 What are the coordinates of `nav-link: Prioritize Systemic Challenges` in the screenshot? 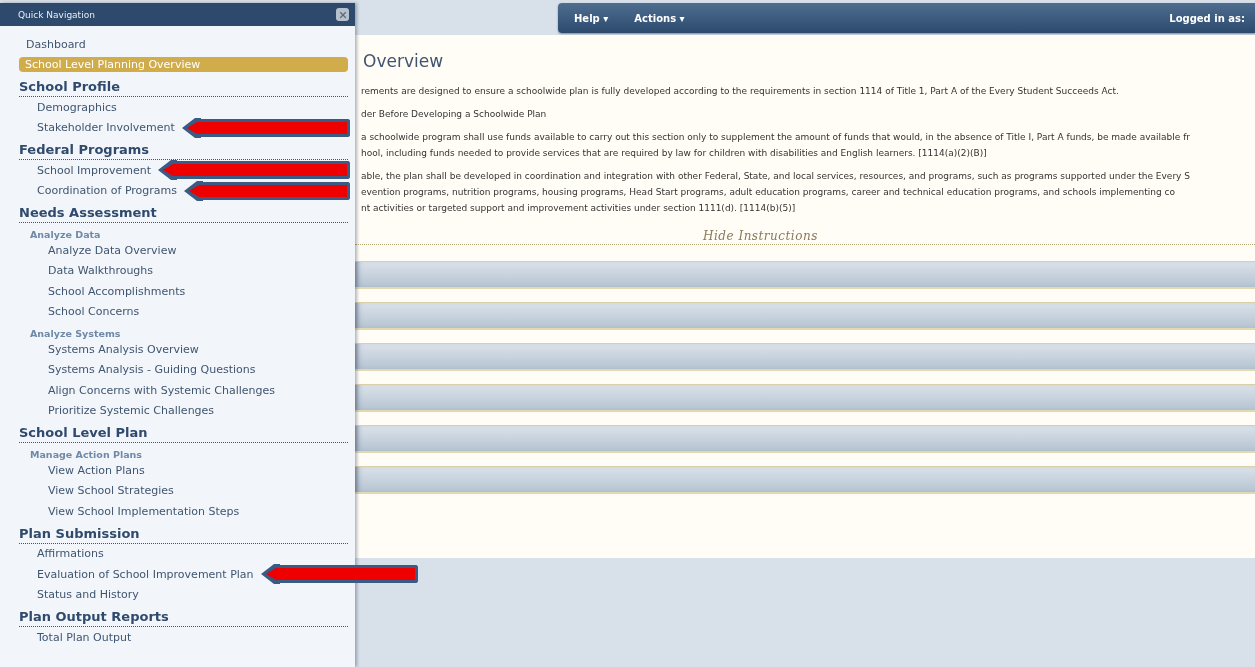 It's located at (131, 411).